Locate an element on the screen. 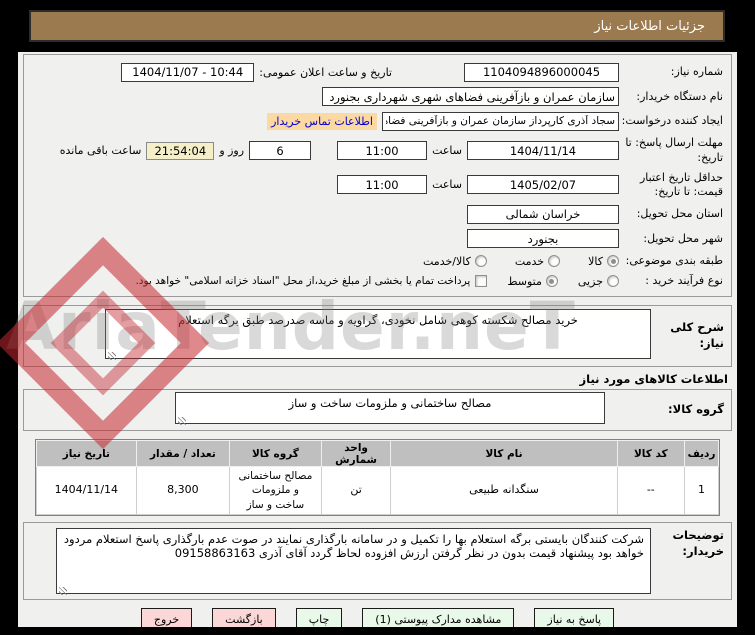 The width and height of the screenshot is (755, 635). cell-goods-code: -- is located at coordinates (651, 490).